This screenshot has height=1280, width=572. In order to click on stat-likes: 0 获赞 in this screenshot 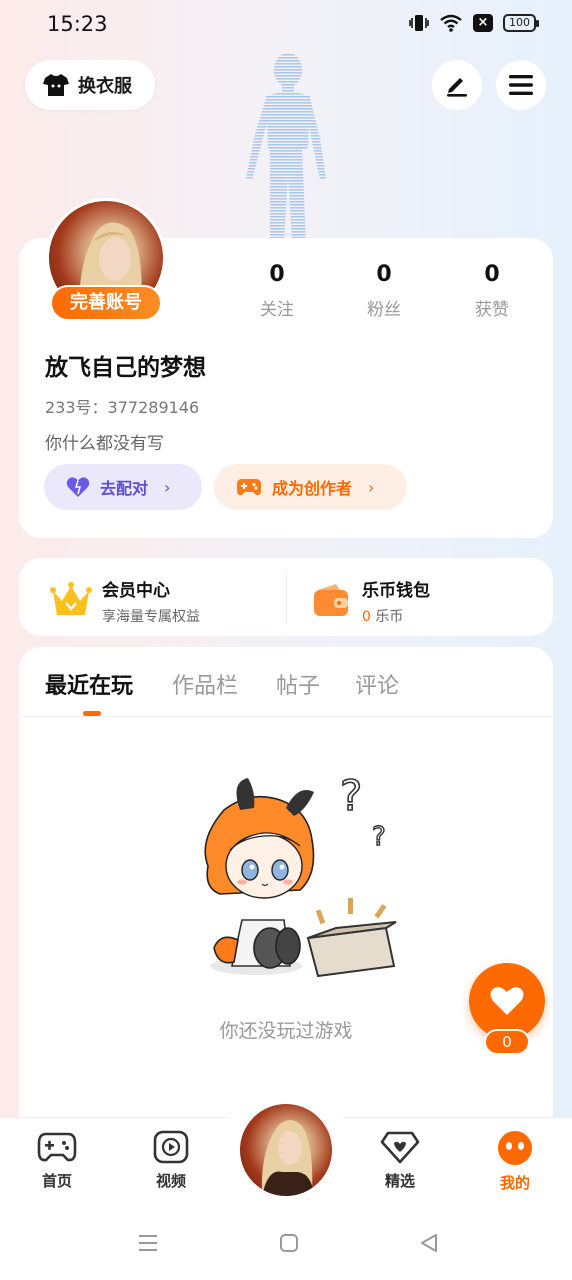, I will do `click(492, 291)`.